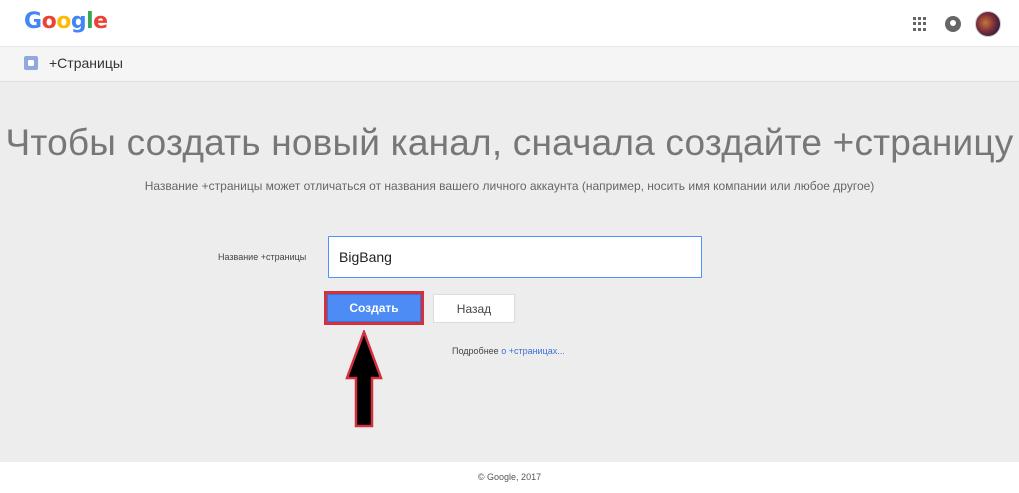  What do you see at coordinates (100, 21) in the screenshot?
I see `logo-letter: e` at bounding box center [100, 21].